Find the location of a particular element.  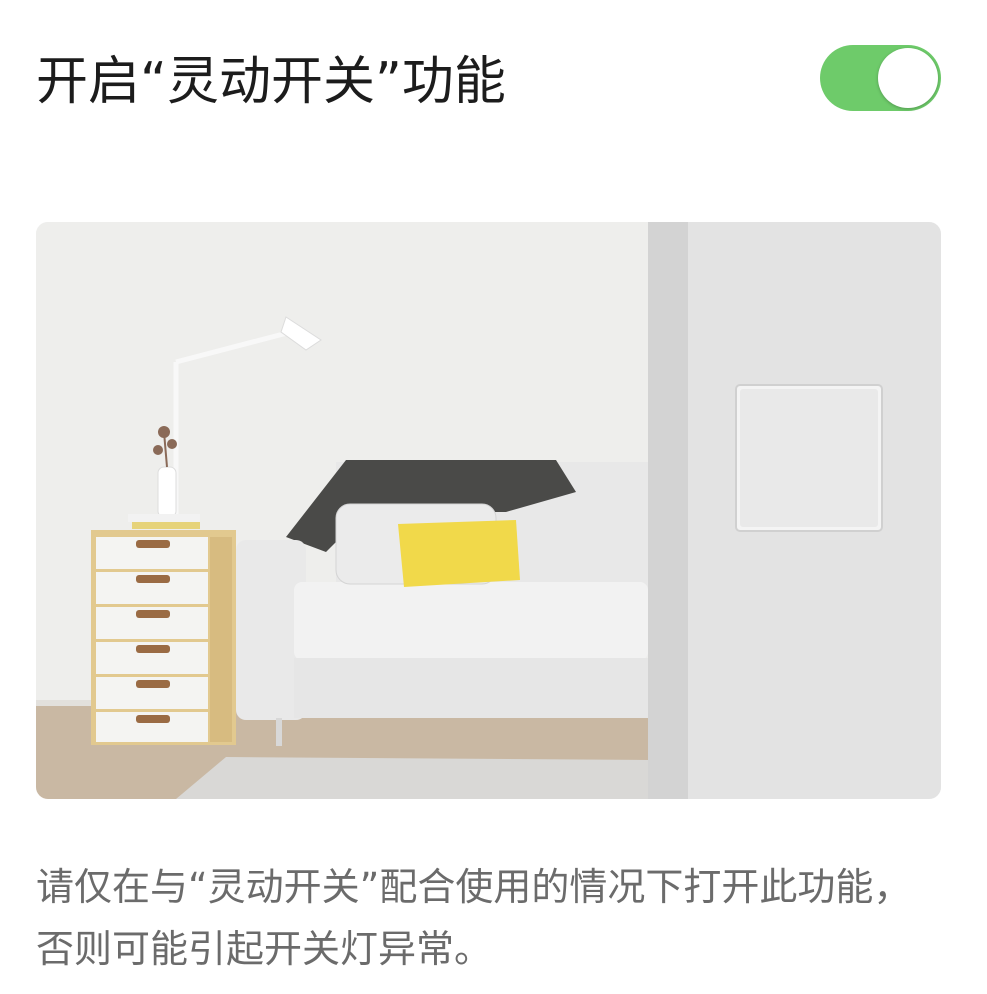

smart-switch-toggle is located at coordinates (880, 78).